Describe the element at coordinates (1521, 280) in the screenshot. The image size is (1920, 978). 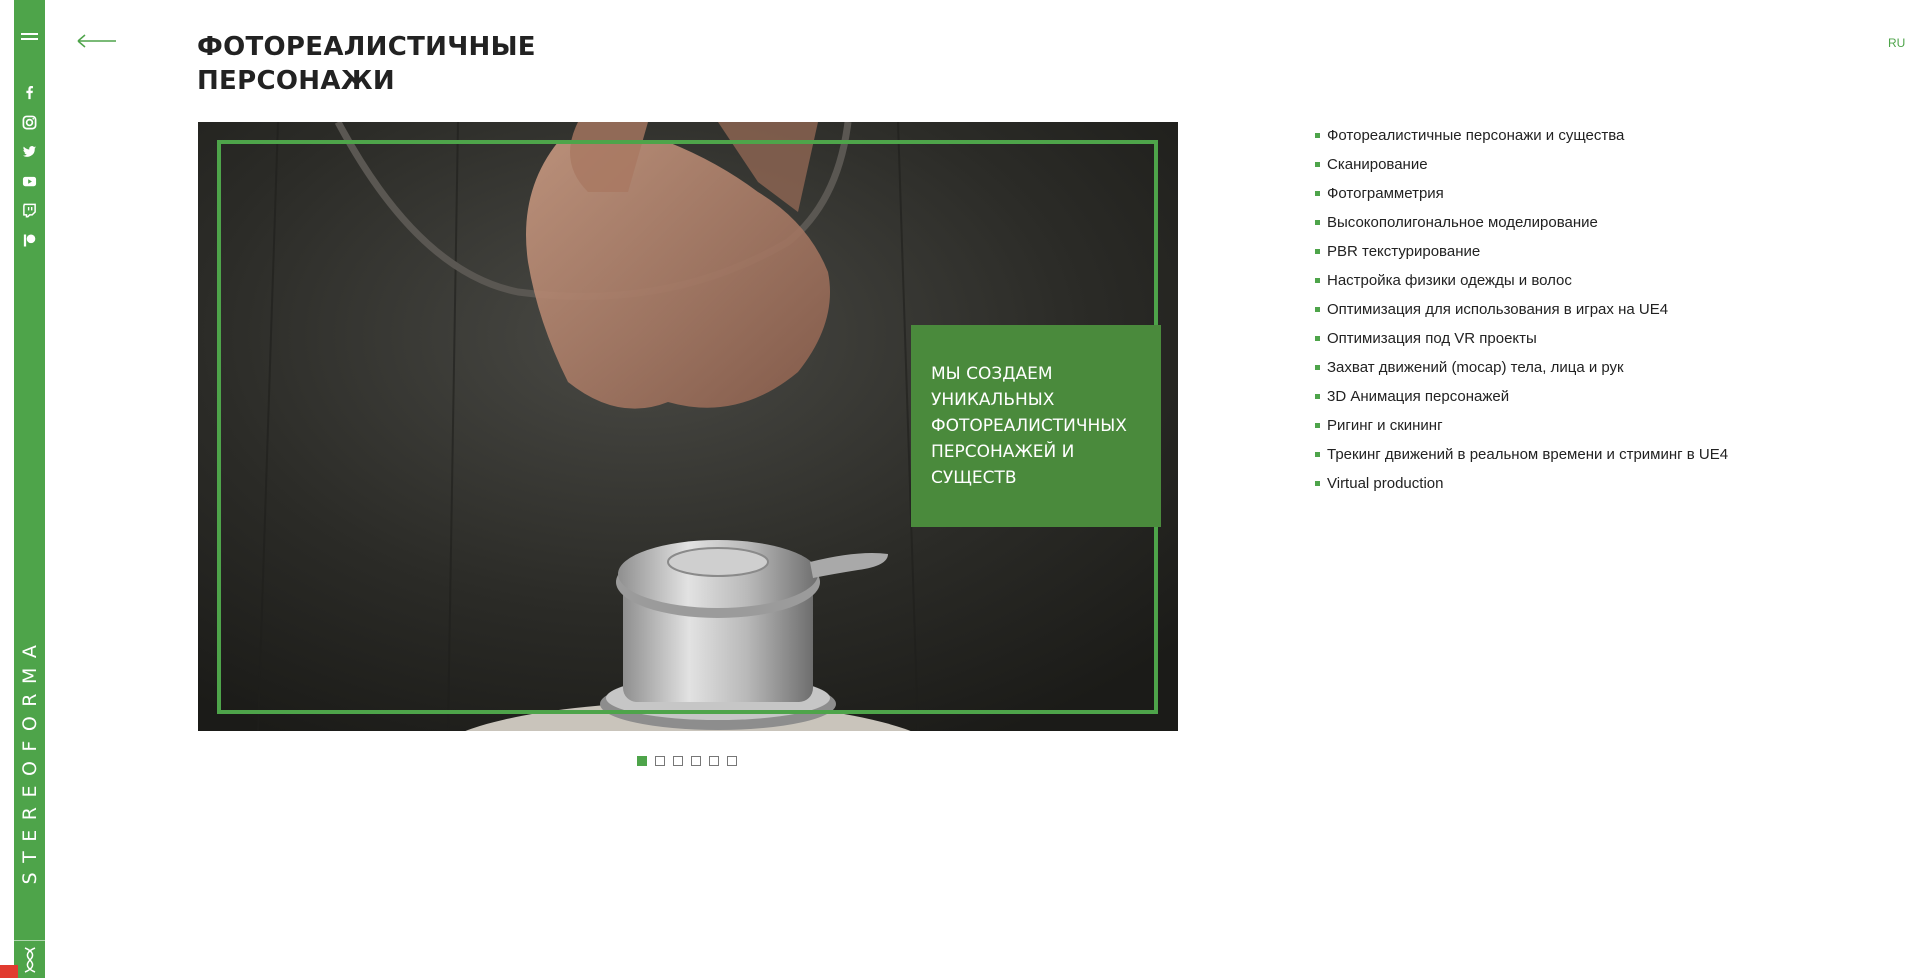
I see `list-item: Настройка физики одежды и волос` at that location.